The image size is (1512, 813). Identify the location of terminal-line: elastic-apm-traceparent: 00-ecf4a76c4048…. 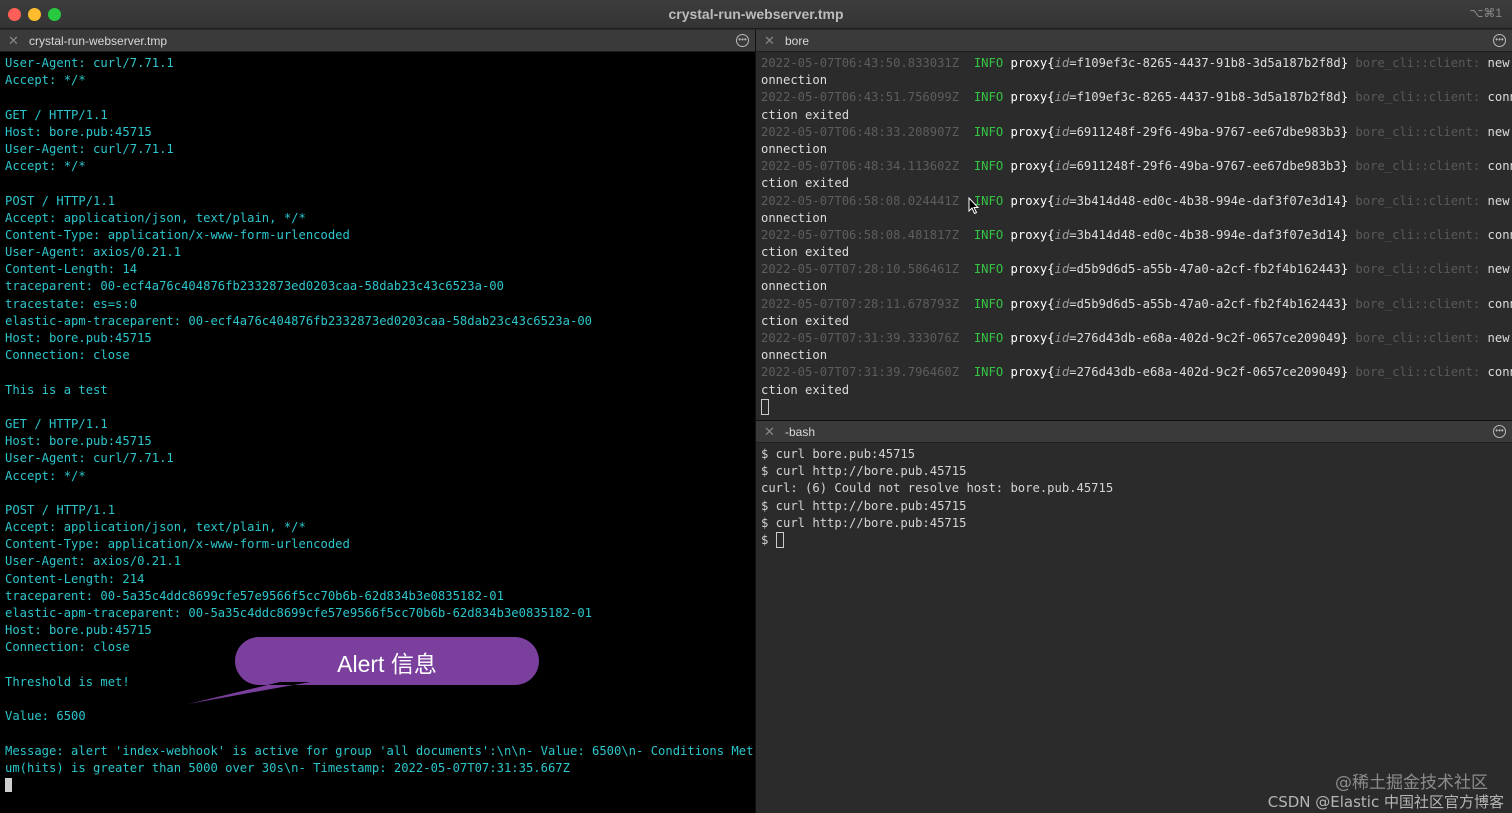
(298, 320).